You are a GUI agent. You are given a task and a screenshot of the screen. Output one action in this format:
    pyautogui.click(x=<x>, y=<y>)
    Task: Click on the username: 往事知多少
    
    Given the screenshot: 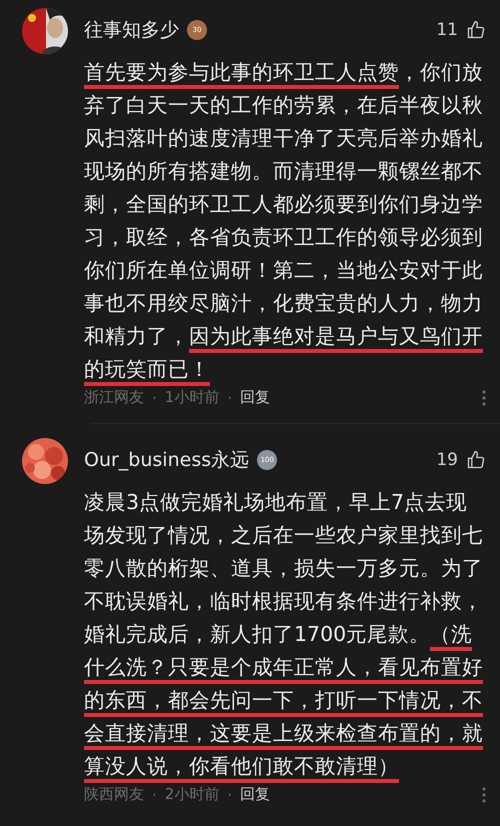 What is the action you would take?
    pyautogui.click(x=131, y=30)
    